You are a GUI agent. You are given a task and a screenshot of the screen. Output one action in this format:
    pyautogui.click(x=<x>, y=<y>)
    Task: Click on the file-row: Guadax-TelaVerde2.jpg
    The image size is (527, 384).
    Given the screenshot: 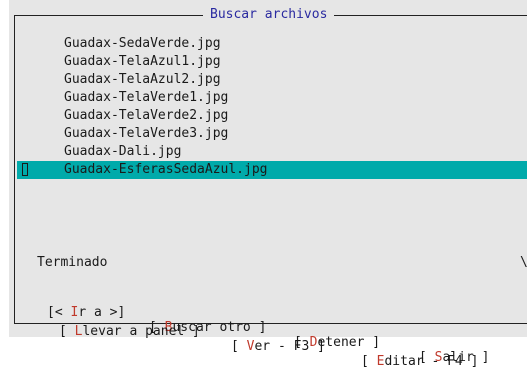 What is the action you would take?
    pyautogui.click(x=272, y=116)
    